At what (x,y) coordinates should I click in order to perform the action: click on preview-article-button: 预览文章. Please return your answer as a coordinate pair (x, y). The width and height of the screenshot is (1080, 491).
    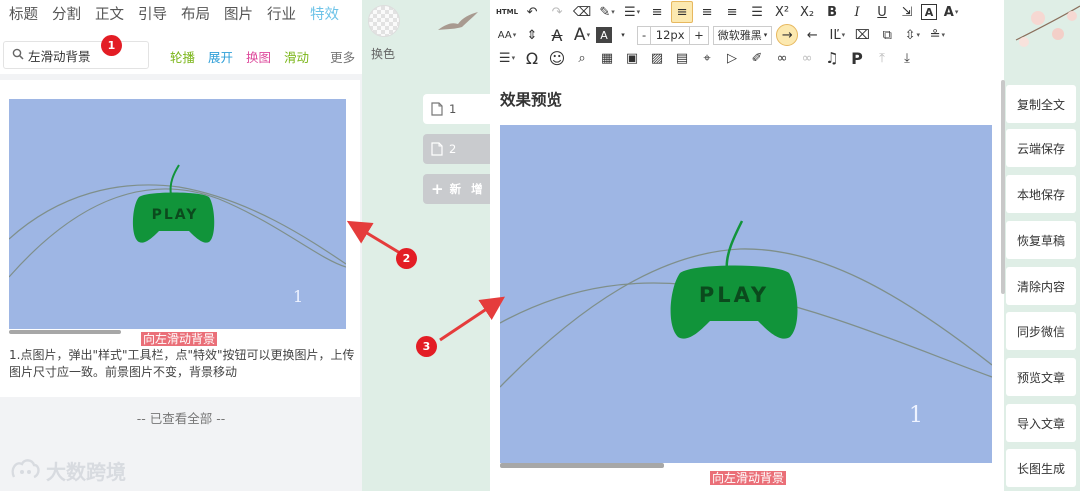
    Looking at the image, I should click on (1041, 377).